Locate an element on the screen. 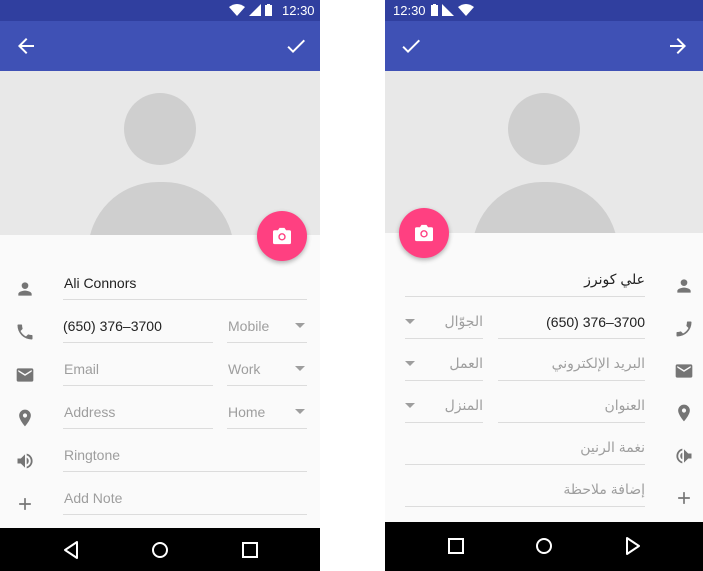  phone-type-select: Mobile is located at coordinates (267, 322).